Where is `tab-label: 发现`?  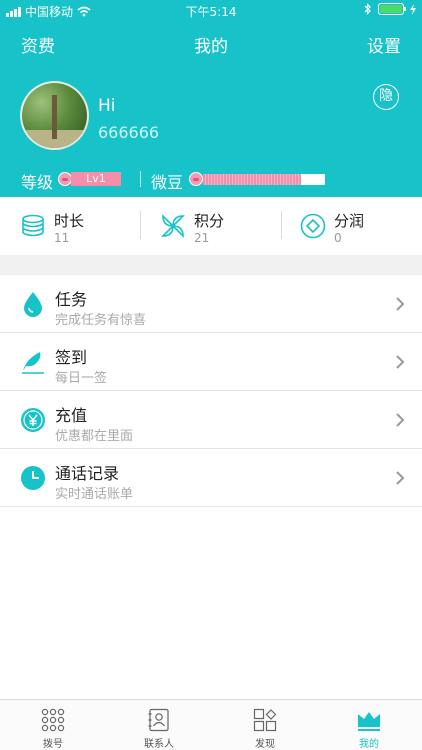
tab-label: 发现 is located at coordinates (265, 744).